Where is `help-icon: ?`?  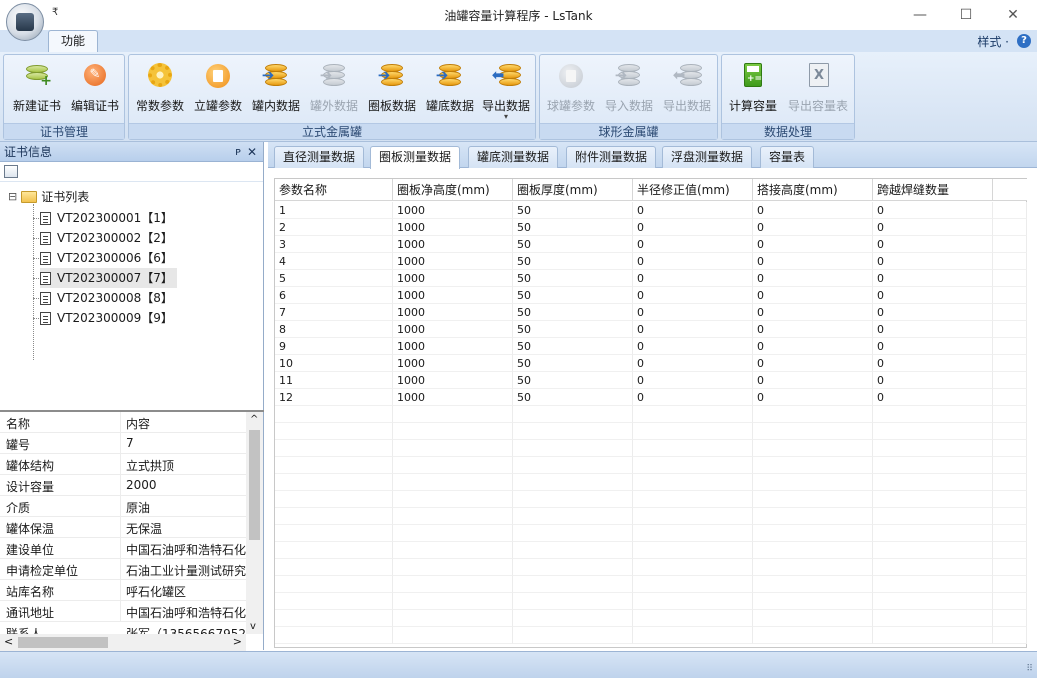
help-icon: ? is located at coordinates (1024, 41).